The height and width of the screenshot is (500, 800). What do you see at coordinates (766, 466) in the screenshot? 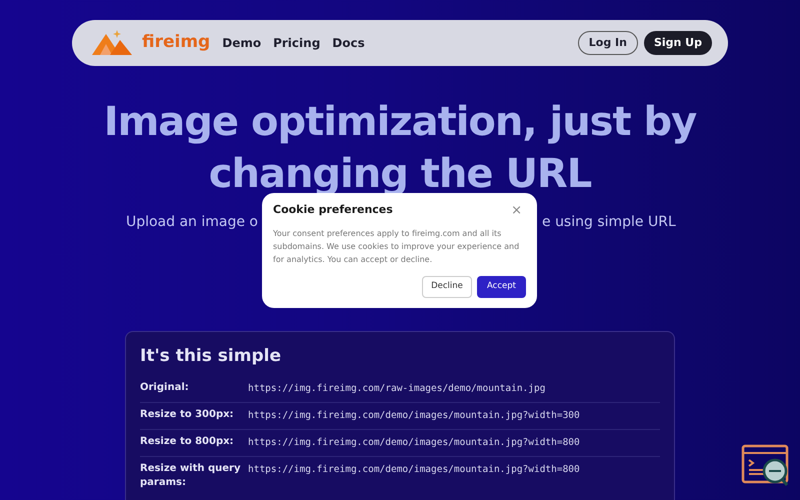
I see `browser-search-icon` at bounding box center [766, 466].